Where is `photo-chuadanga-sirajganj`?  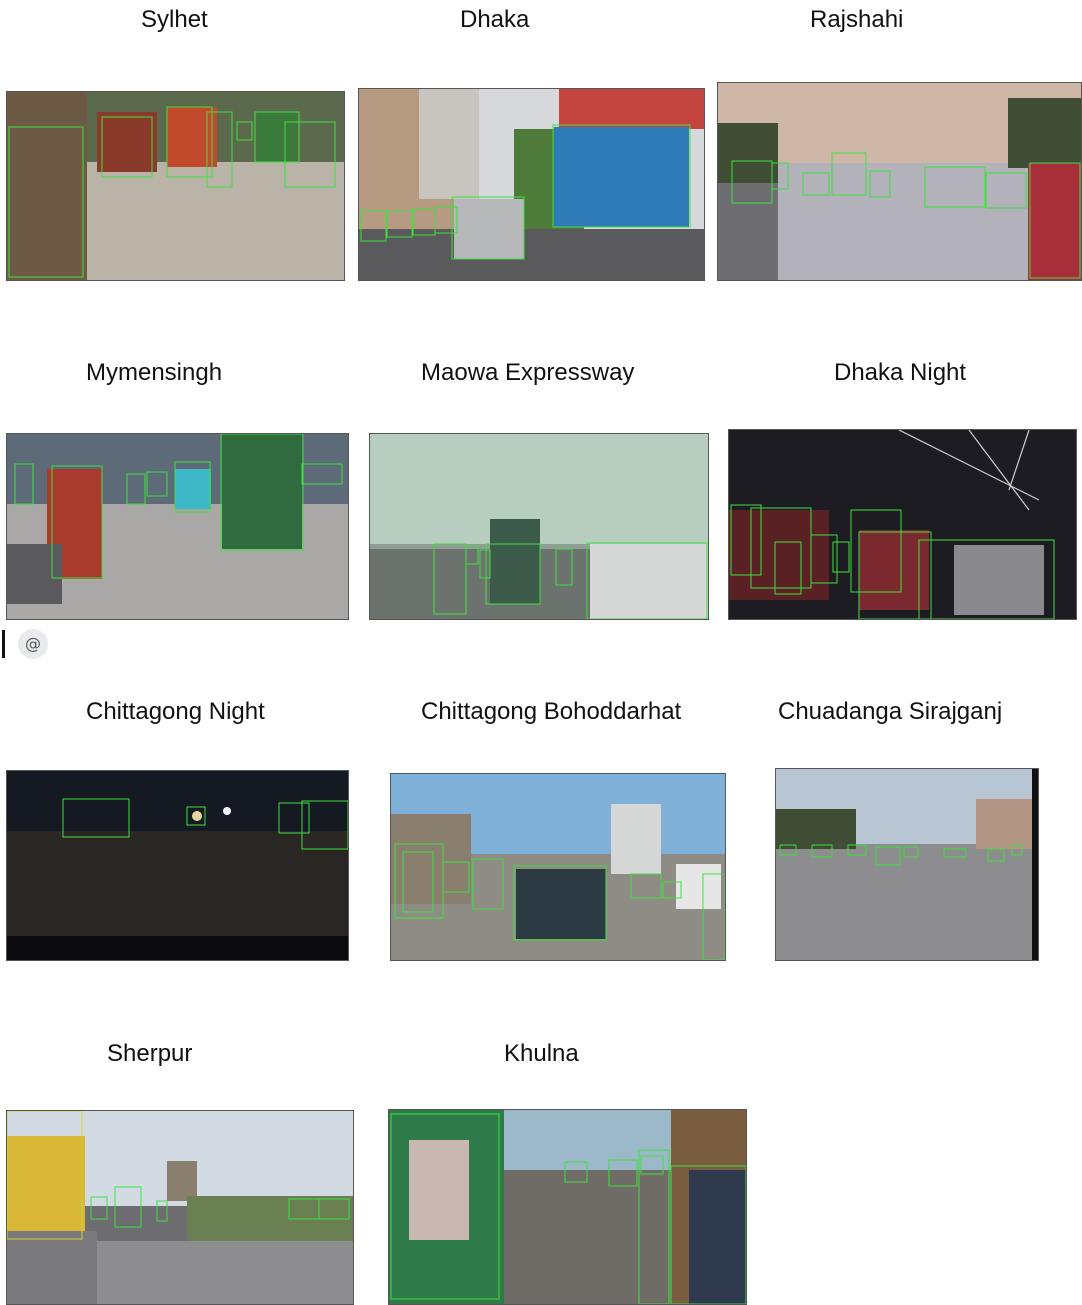 photo-chuadanga-sirajganj is located at coordinates (907, 864).